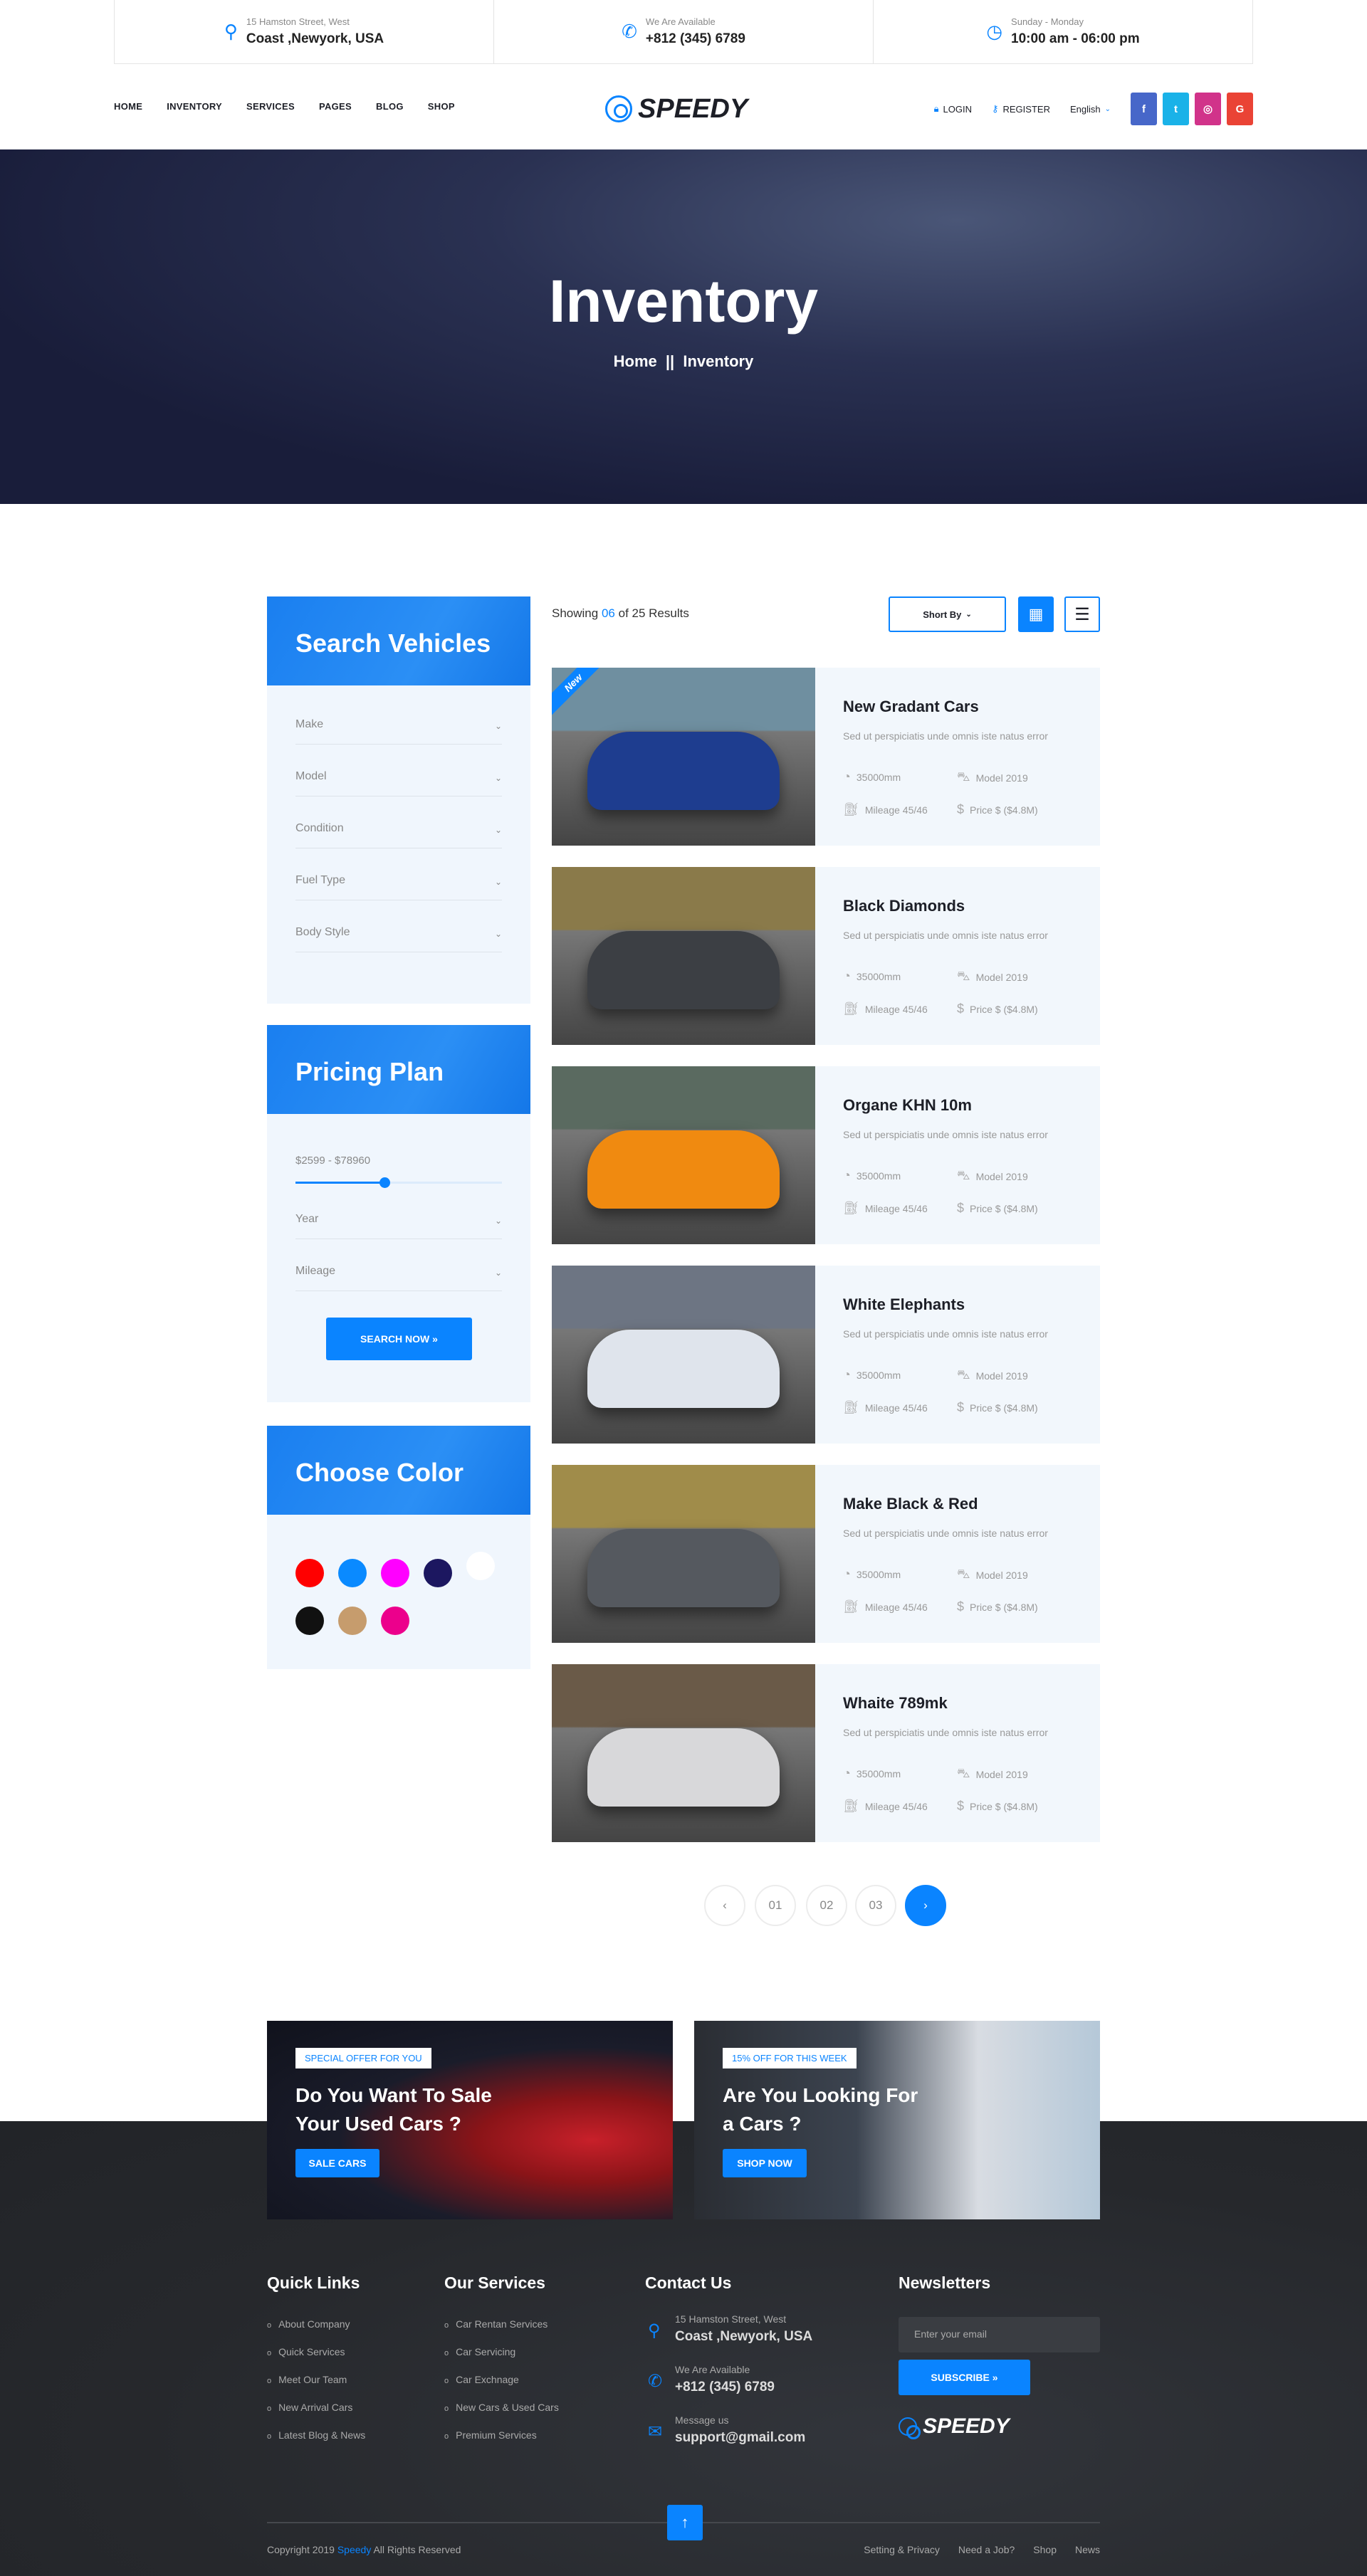 This screenshot has width=1367, height=2576. Describe the element at coordinates (954, 2426) in the screenshot. I see `footer-logo: SPEEDY` at that location.